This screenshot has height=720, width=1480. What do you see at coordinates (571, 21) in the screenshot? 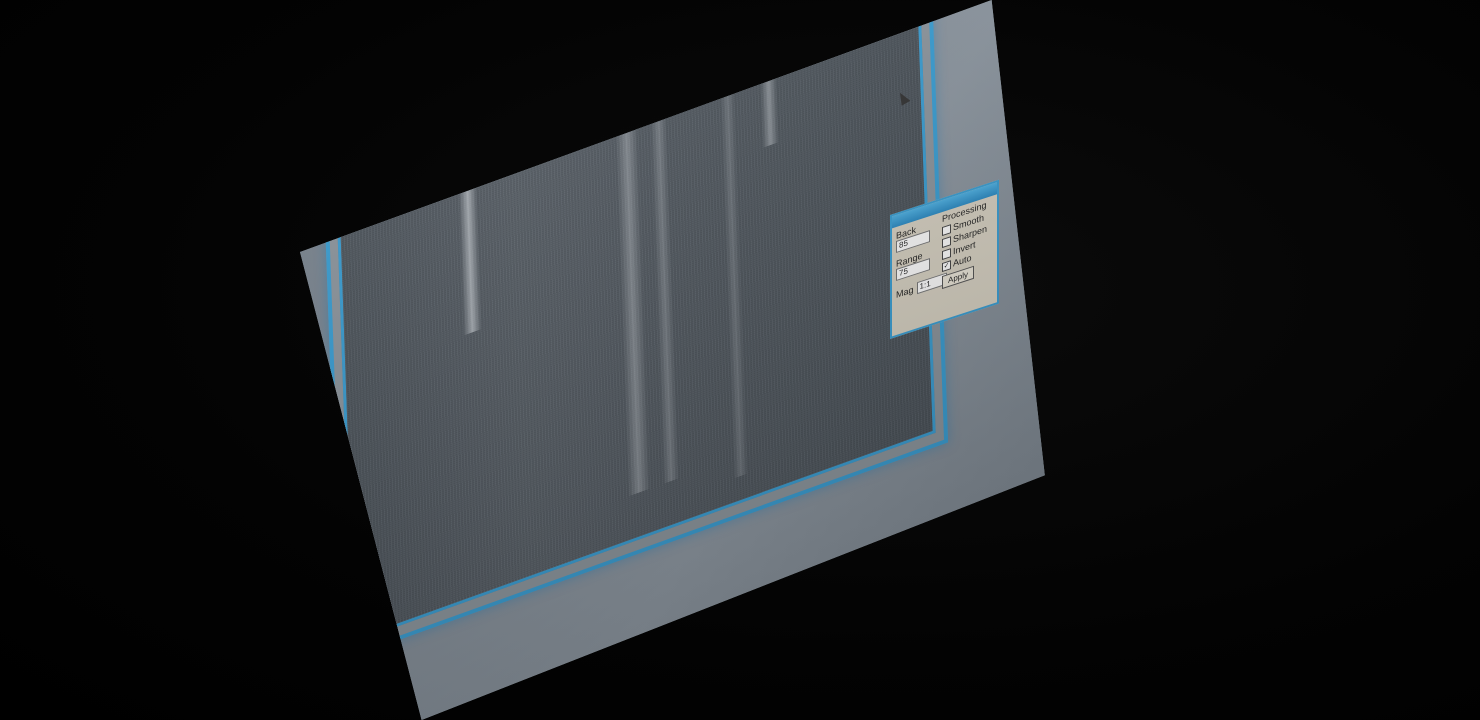
I see `menu-help: Help` at bounding box center [571, 21].